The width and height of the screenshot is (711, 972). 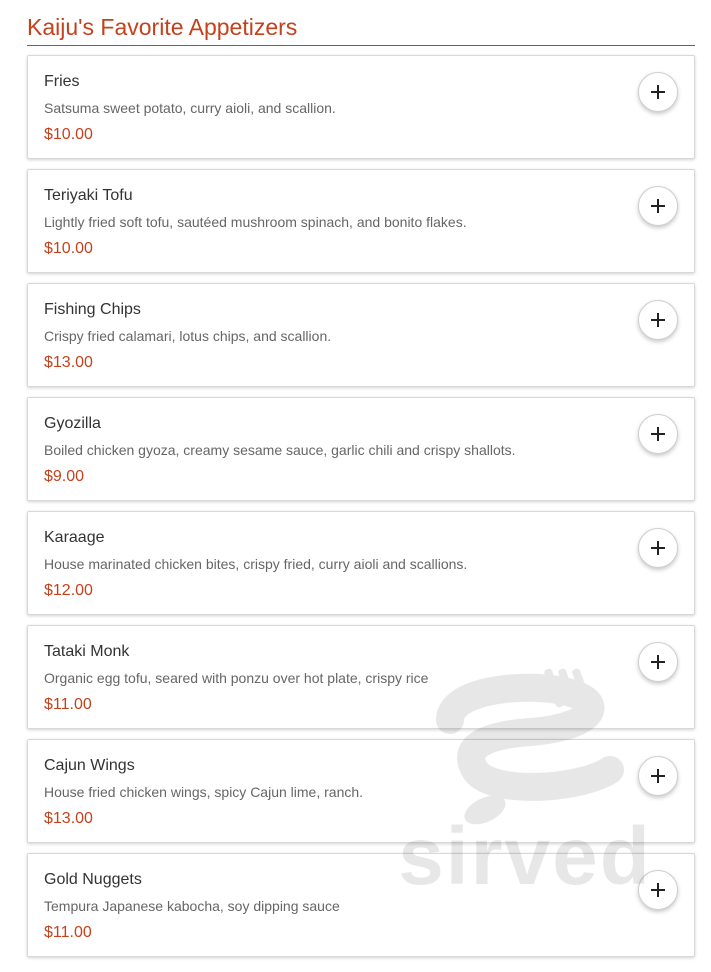 I want to click on item-price: $9.00, so click(x=64, y=476).